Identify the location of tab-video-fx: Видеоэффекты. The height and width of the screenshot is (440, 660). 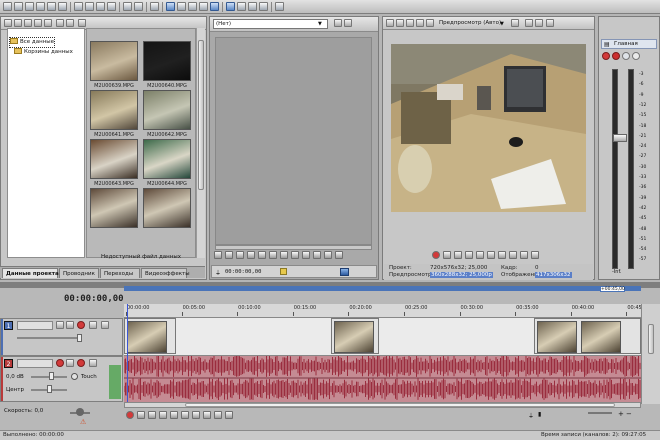
(165, 273).